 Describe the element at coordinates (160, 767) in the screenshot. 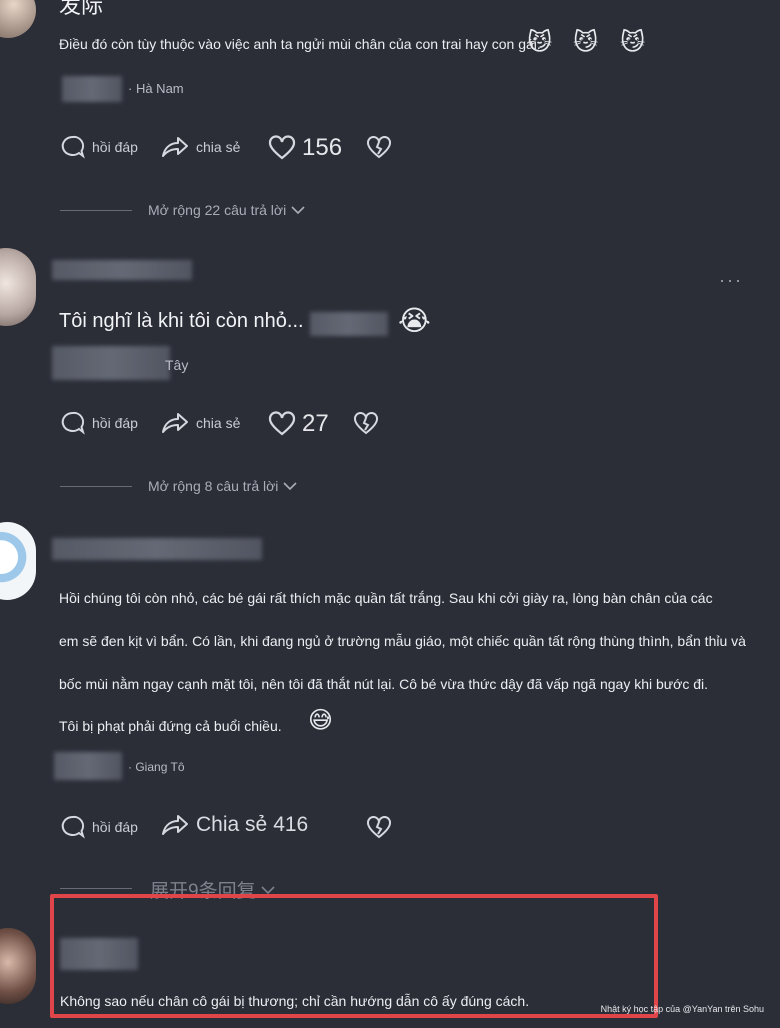

I see `location-text: Giang Tô` at that location.